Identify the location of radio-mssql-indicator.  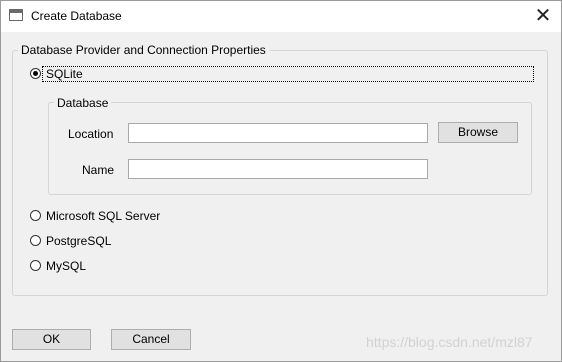
(35, 215).